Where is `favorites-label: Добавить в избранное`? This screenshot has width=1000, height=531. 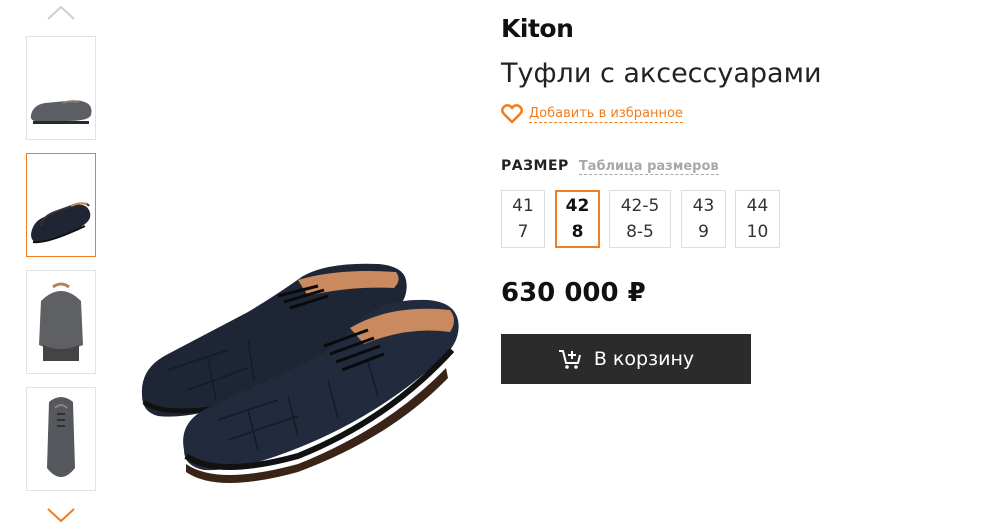 favorites-label: Добавить в избранное is located at coordinates (606, 114).